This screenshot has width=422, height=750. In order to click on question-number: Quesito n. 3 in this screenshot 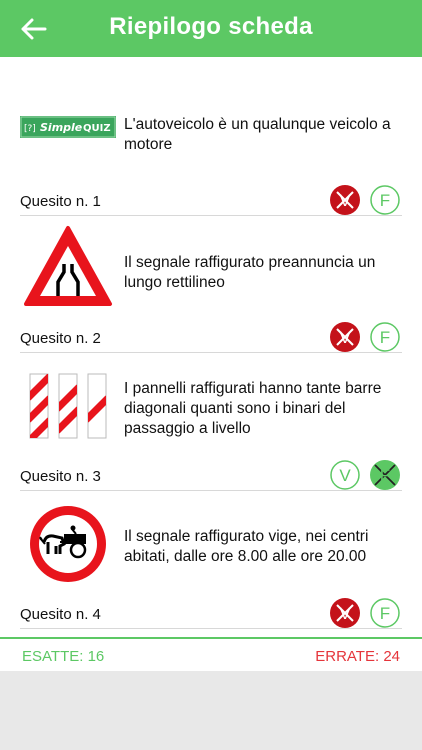, I will do `click(60, 476)`.